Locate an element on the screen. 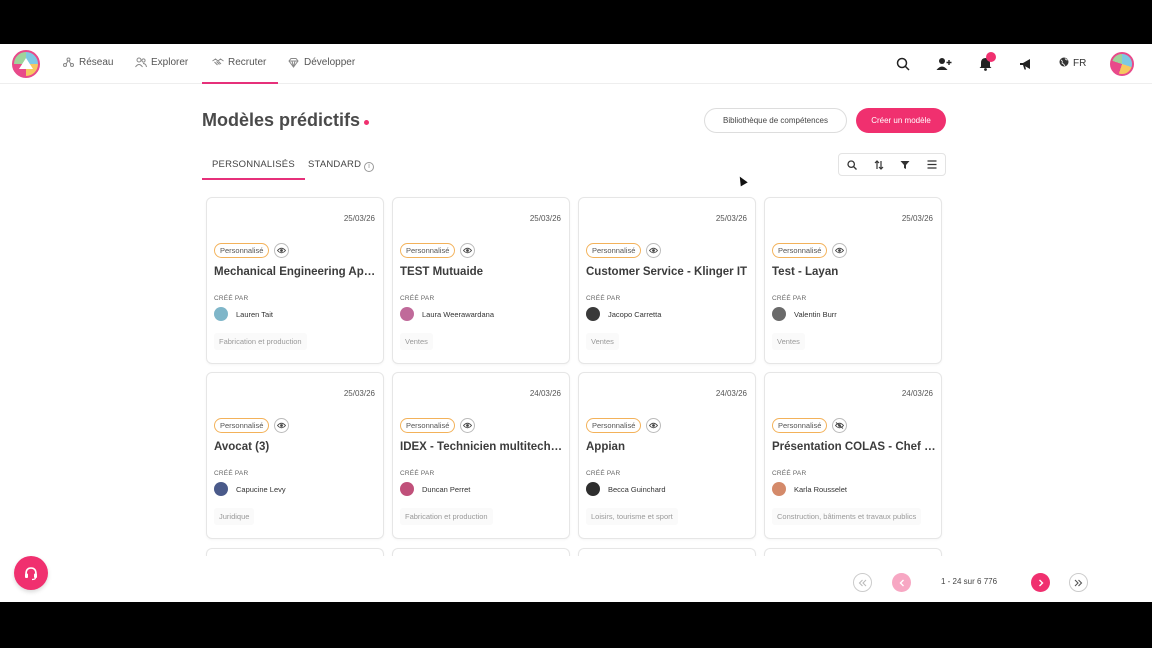  network-icon is located at coordinates (68, 62).